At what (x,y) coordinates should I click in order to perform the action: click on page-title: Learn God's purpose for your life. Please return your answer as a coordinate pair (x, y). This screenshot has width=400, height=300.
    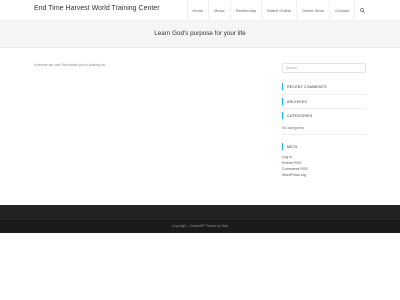
    Looking at the image, I should click on (200, 33).